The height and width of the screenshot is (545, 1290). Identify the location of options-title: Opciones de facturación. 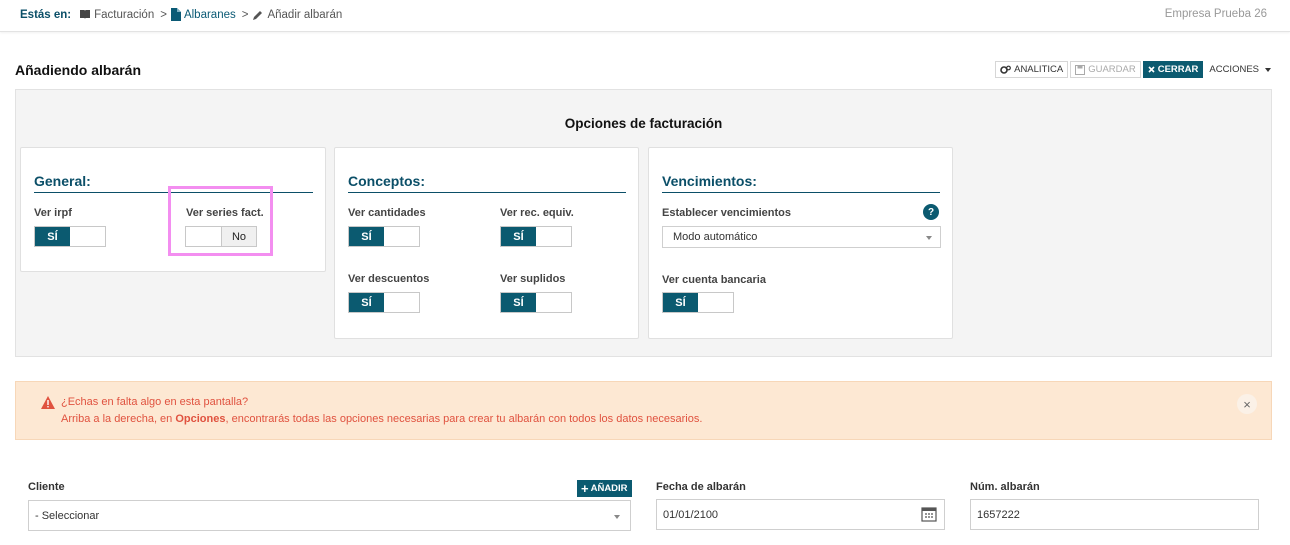
(643, 123).